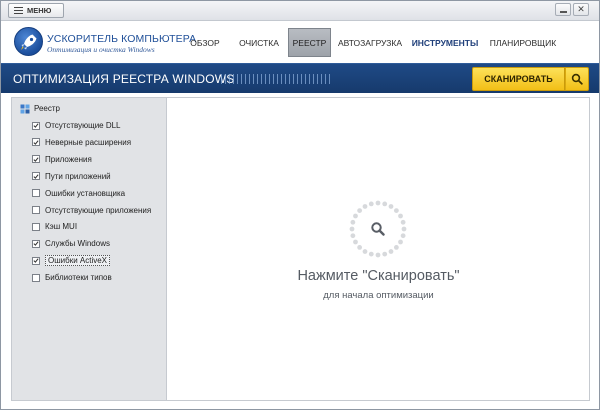 This screenshot has height=410, width=600. I want to click on tree-item: Отсутствующие DLL, so click(76, 125).